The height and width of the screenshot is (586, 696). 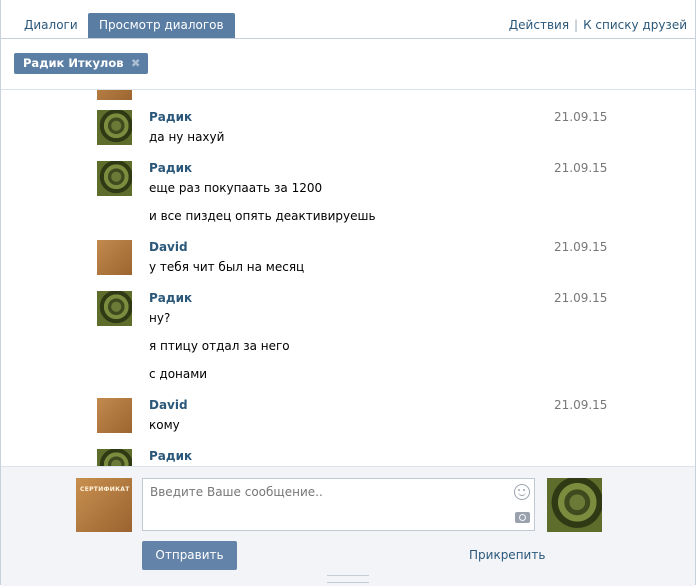 What do you see at coordinates (51, 25) in the screenshot?
I see `tab-dialogs: Диалоги` at bounding box center [51, 25].